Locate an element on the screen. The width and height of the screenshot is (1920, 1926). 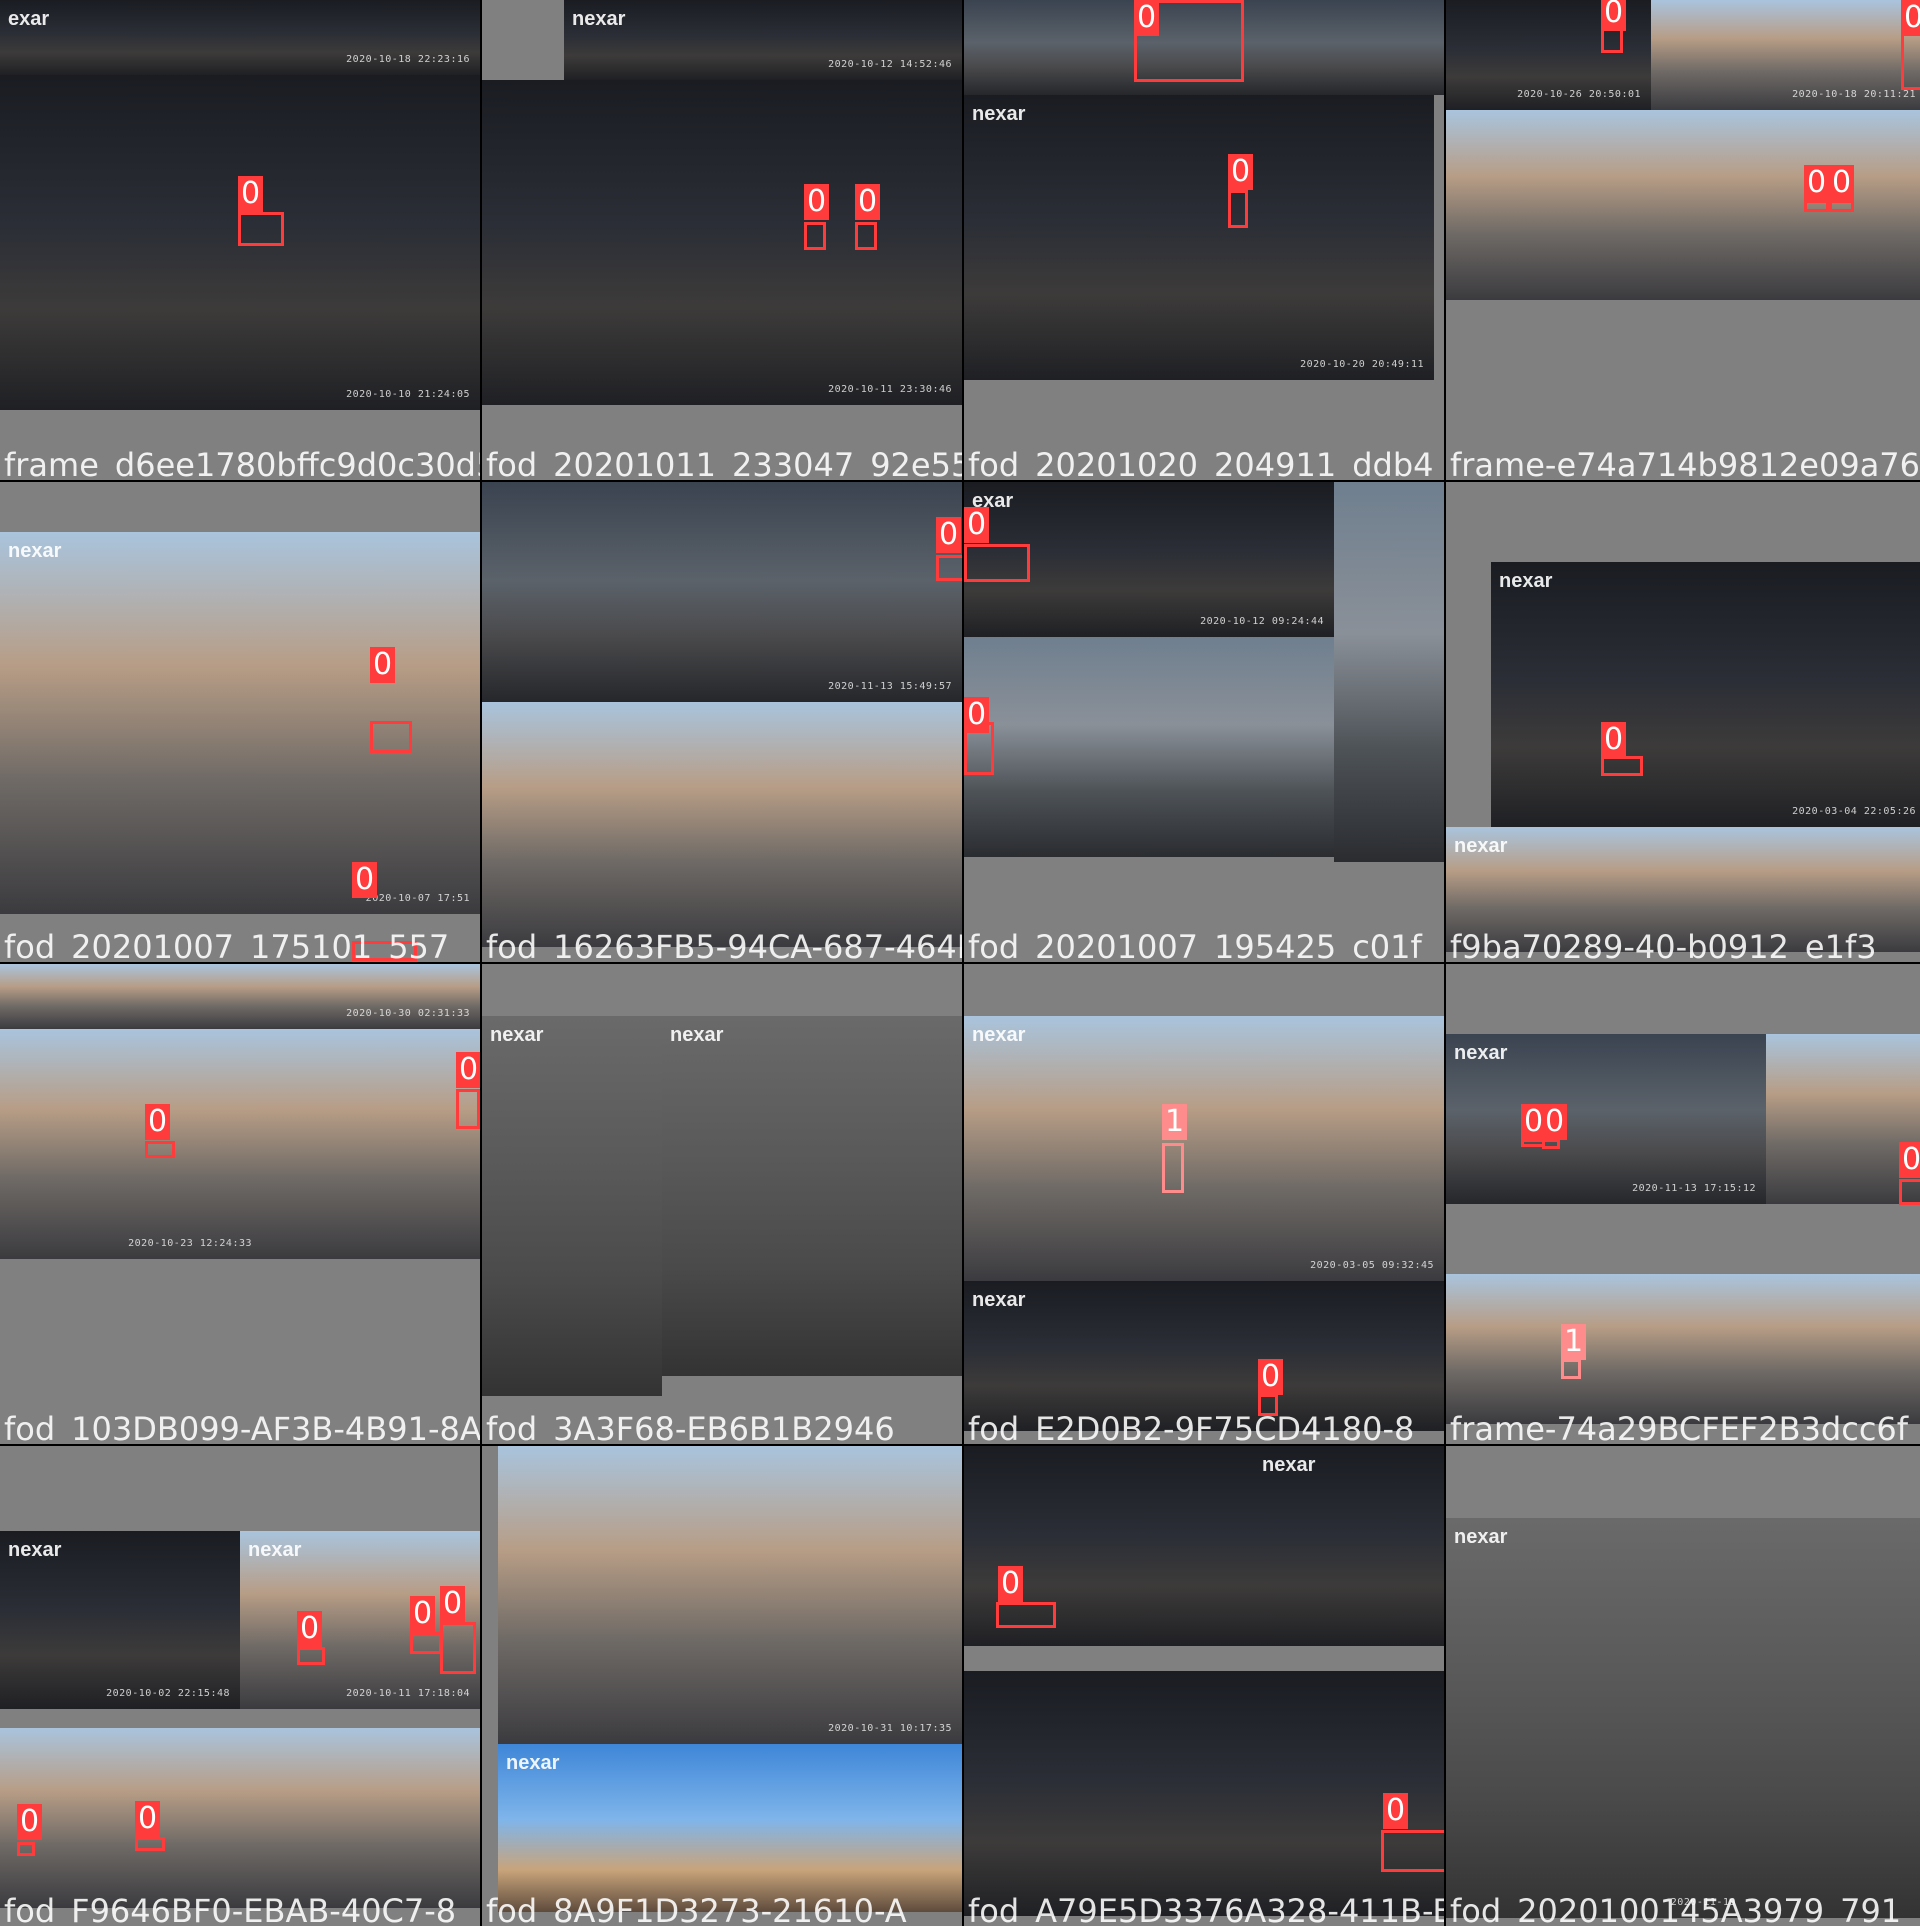
dashcam-frame: 2020-10-23 12:24:33 is located at coordinates (131, 1144).